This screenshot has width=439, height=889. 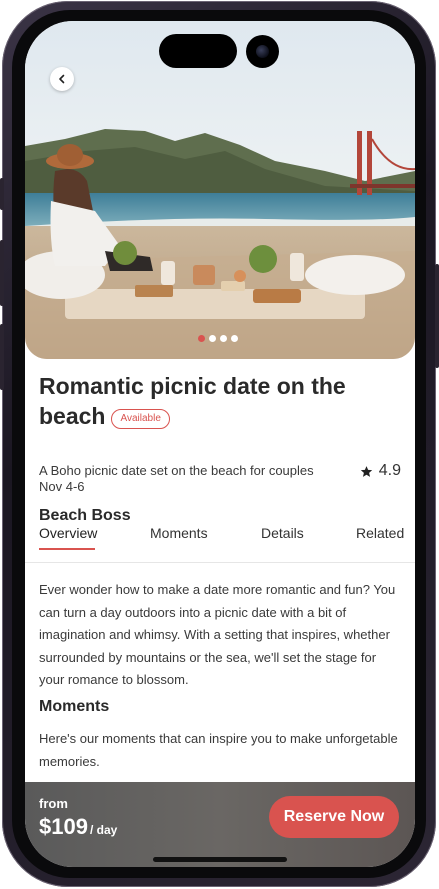 I want to click on price-unit: / day, so click(x=103, y=830).